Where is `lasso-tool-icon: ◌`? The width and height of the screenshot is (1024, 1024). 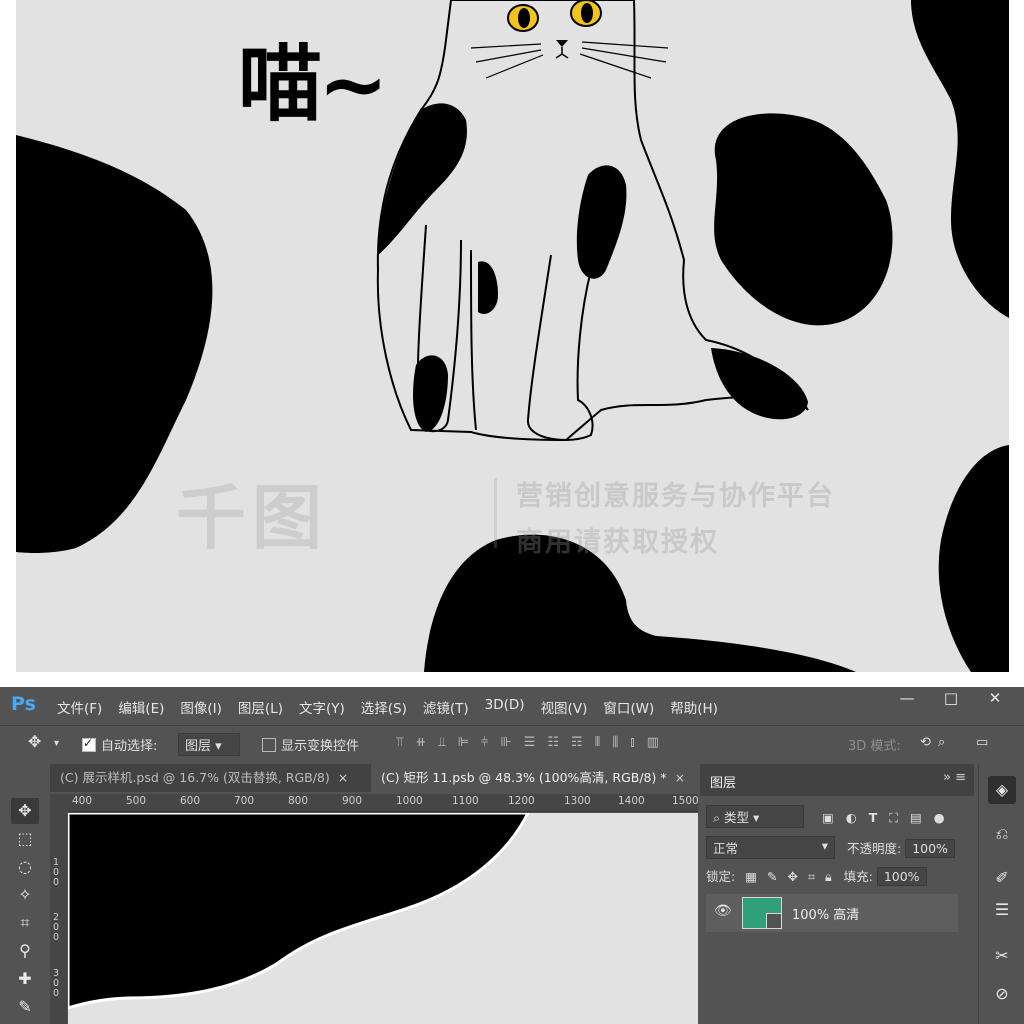
lasso-tool-icon: ◌ is located at coordinates (25, 867).